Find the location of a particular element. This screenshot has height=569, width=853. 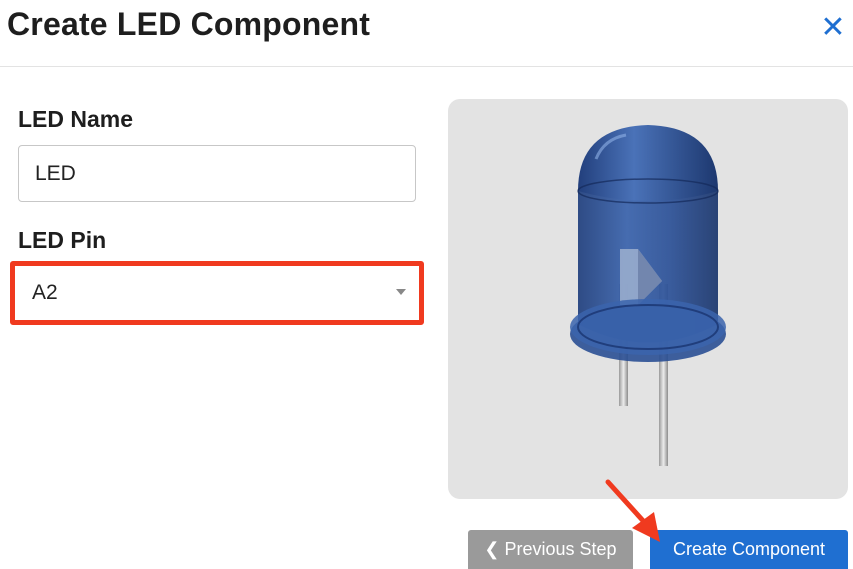

close-icon: ✕ is located at coordinates (833, 28).